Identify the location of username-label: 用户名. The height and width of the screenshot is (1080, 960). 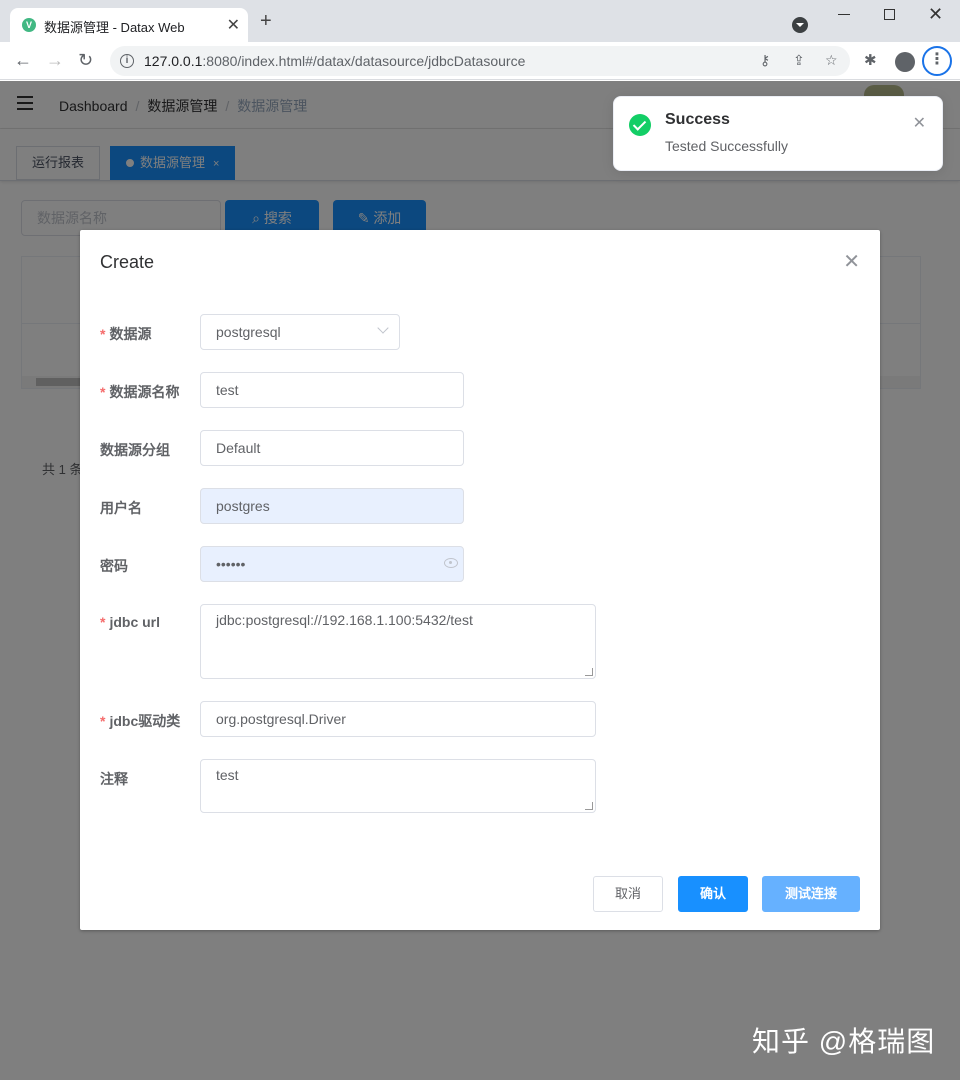
(121, 508).